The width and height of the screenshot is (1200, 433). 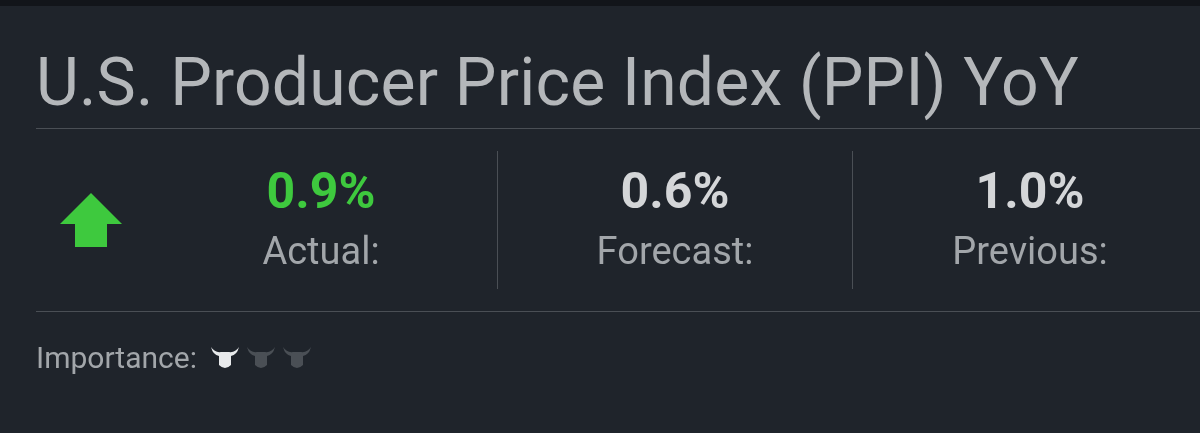 I want to click on stat-value: 0.9%, so click(x=321, y=192).